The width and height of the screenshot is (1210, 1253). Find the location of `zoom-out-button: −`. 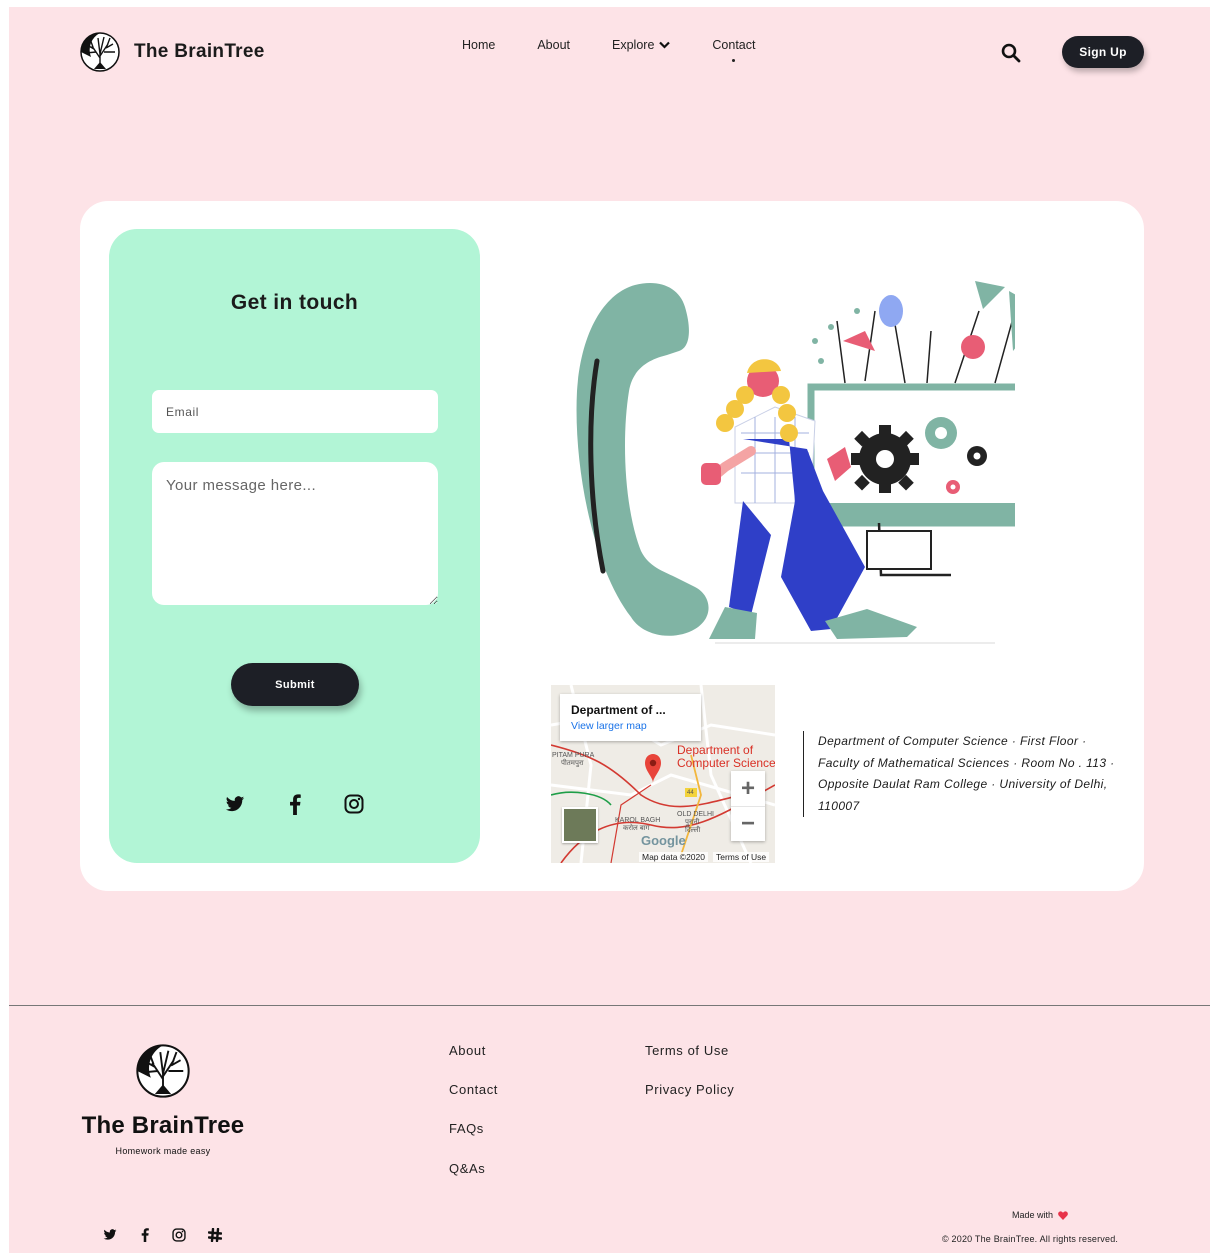

zoom-out-button: − is located at coordinates (748, 823).